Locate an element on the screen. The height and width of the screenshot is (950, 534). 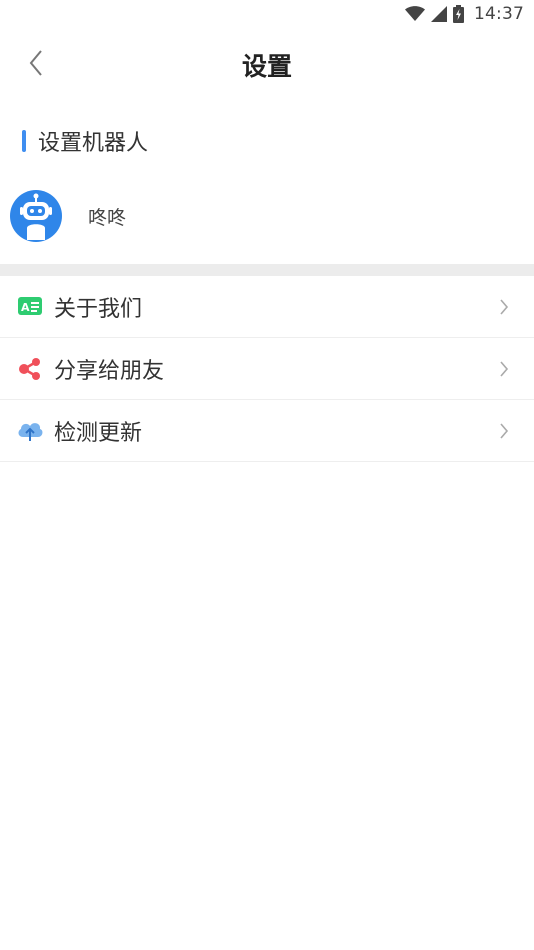
svg-text: A is located at coordinates (25, 307).